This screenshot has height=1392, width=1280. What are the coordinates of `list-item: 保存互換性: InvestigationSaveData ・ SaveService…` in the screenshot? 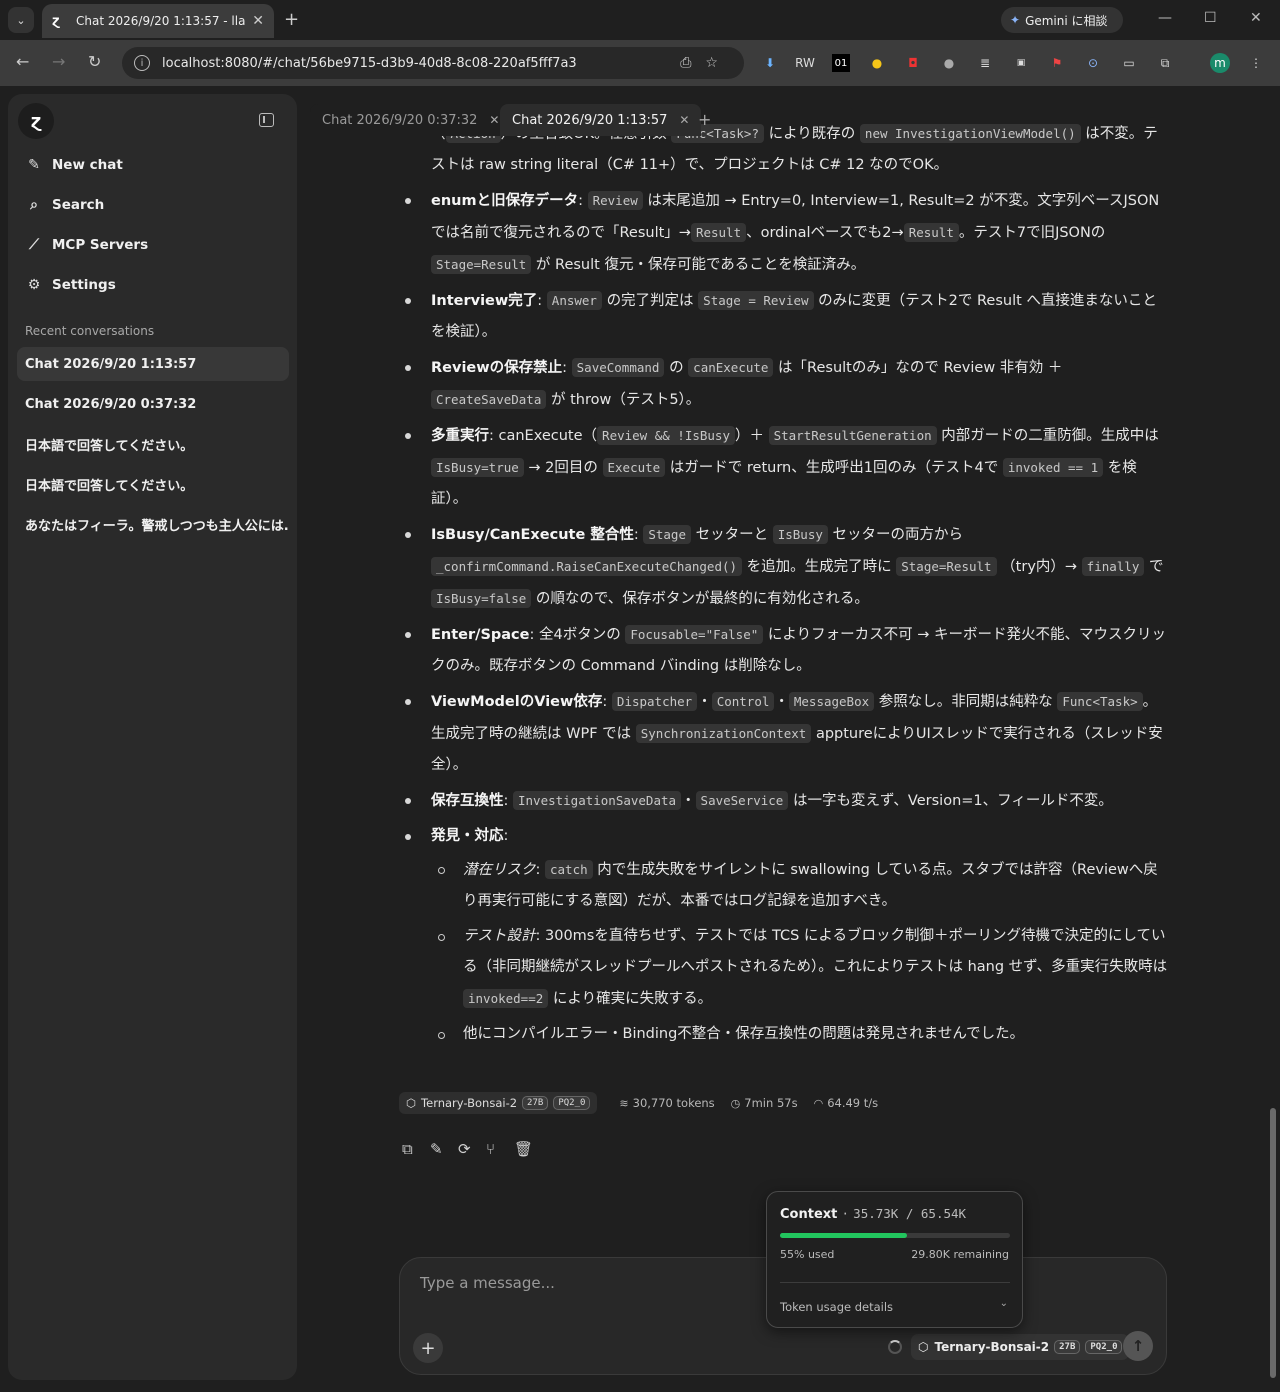 It's located at (785, 801).